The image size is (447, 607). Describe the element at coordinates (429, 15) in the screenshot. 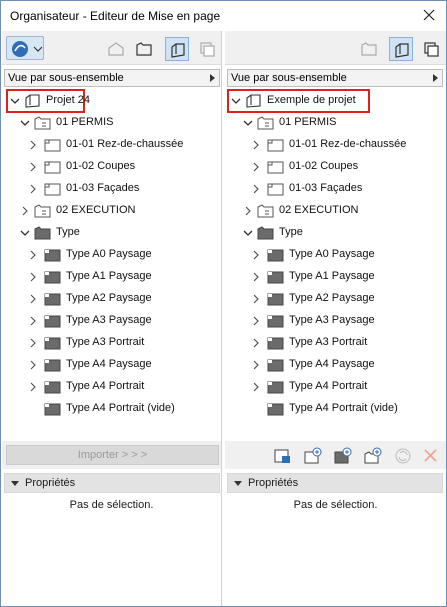

I see `close-icon` at that location.